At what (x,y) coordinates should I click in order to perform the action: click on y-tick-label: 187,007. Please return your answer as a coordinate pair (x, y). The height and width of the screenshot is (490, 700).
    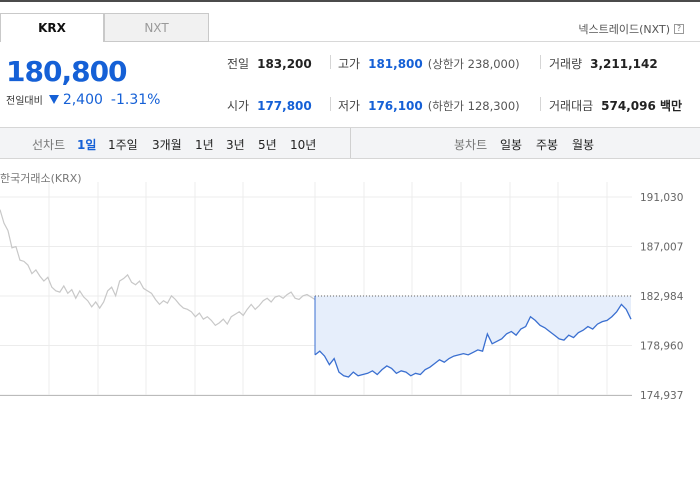
    Looking at the image, I should click on (661, 247).